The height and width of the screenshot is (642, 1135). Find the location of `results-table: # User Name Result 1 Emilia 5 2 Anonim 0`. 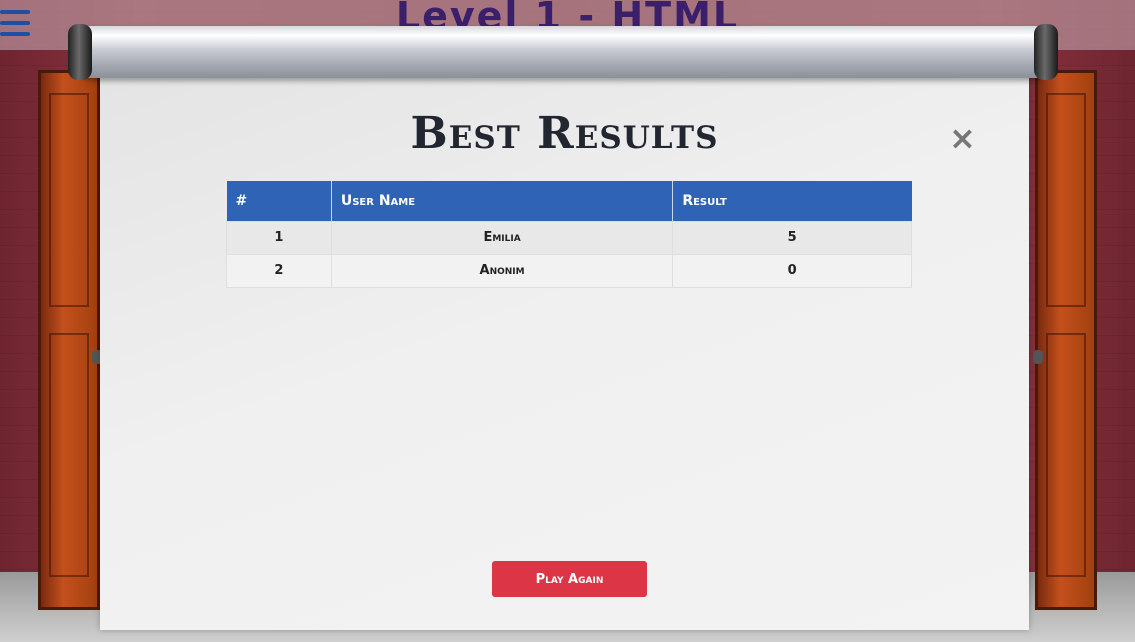

results-table: # User Name Result 1 Emilia 5 2 Anonim 0 is located at coordinates (569, 234).